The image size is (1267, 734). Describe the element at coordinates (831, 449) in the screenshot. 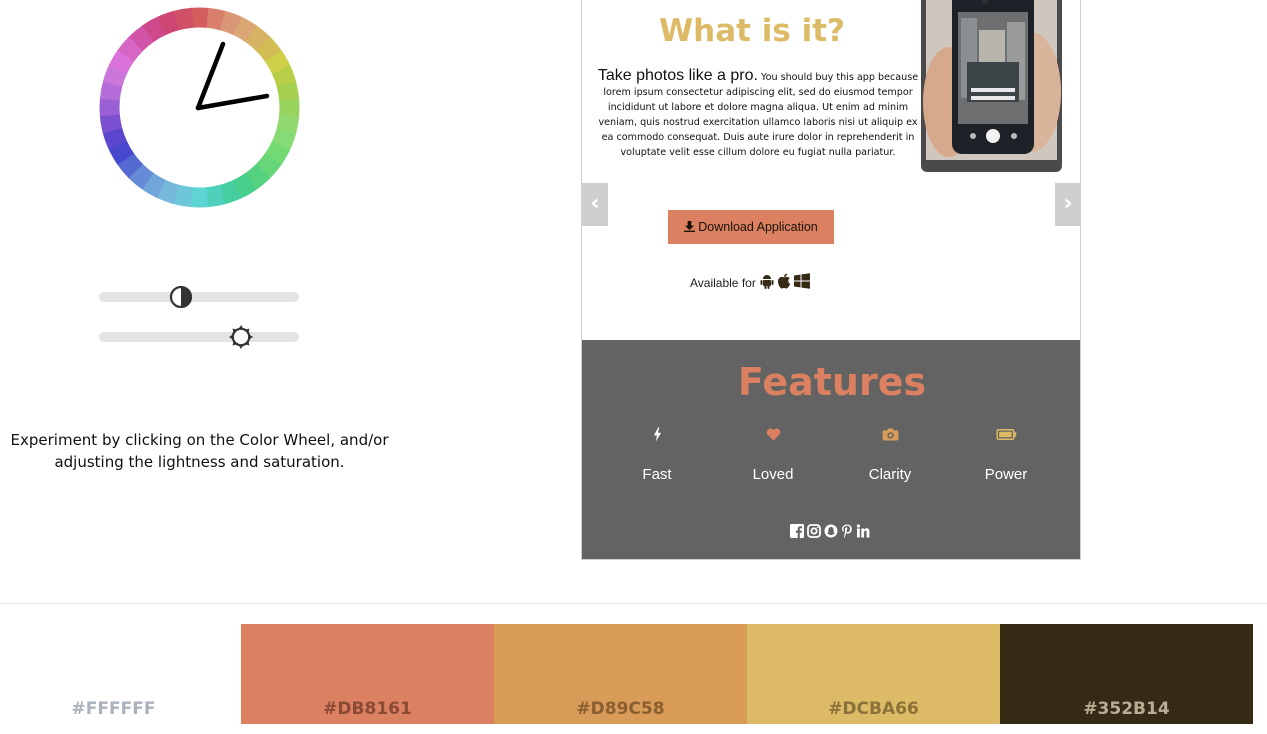

I see `features-section: Features Fast Loved Clarity Power` at that location.